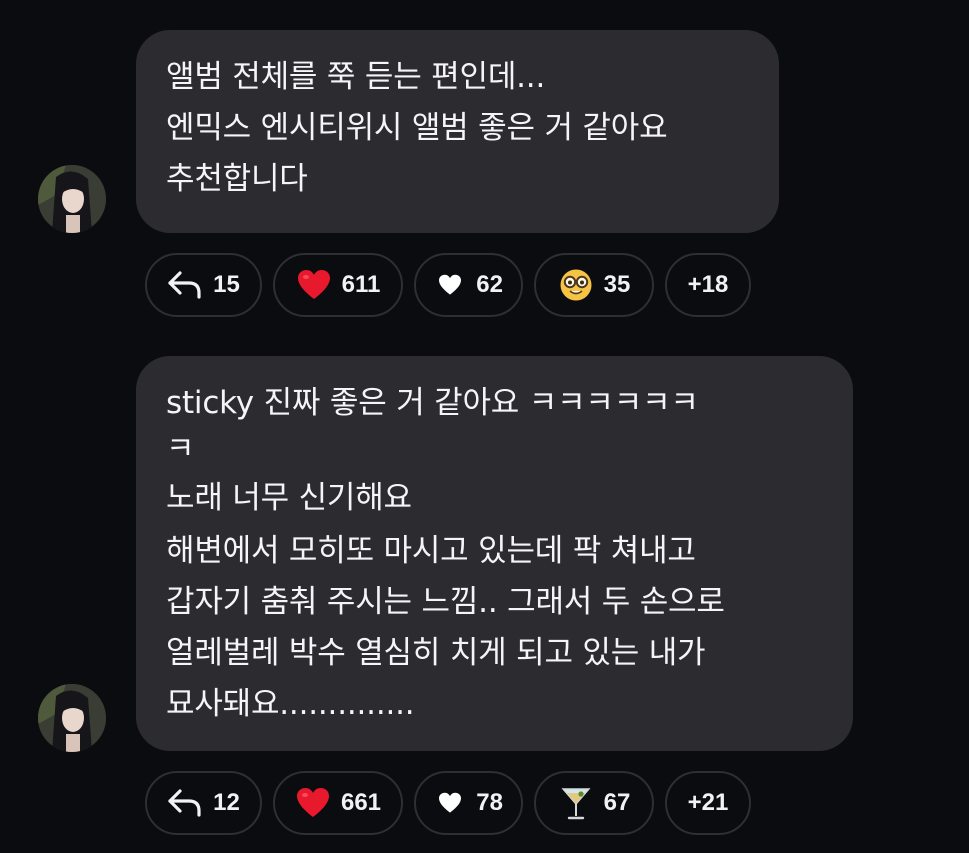 This screenshot has width=969, height=853. Describe the element at coordinates (445, 602) in the screenshot. I see `message-text-line: 갑자기 춤춰 주시는 느낌.. 그래서 두 손으로` at that location.